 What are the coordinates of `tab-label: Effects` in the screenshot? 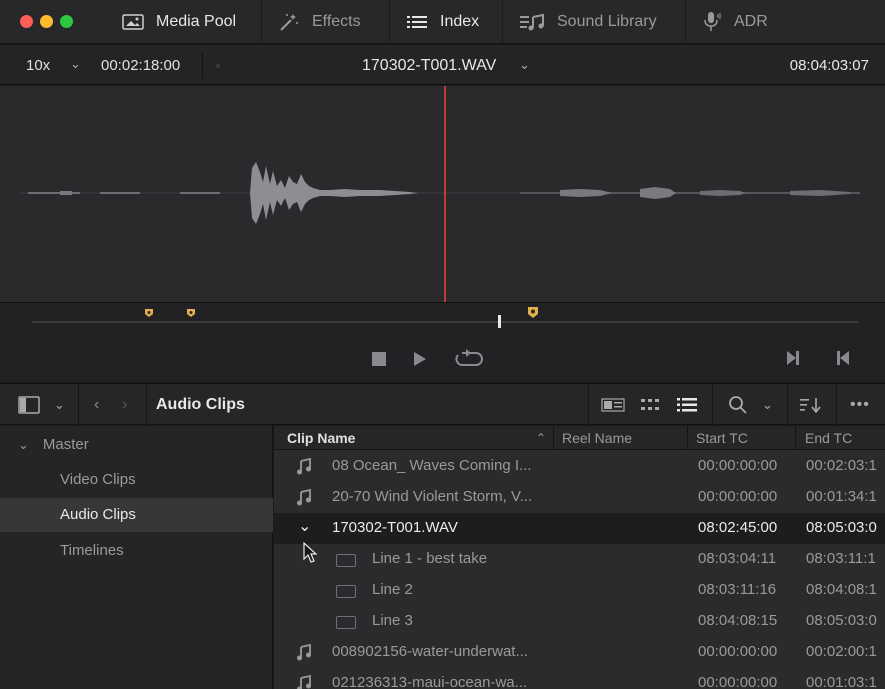 It's located at (336, 21).